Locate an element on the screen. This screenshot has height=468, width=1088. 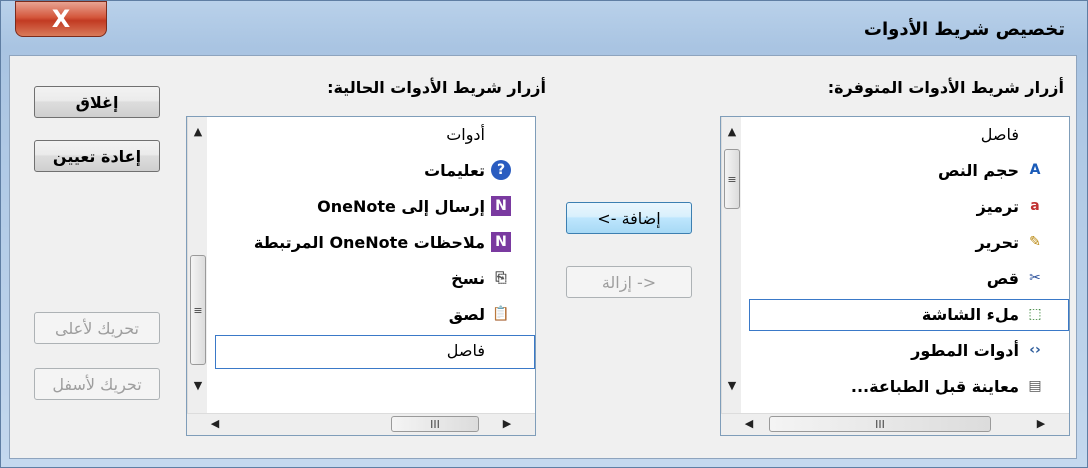
list-item: ✂ قص is located at coordinates (1016, 278).